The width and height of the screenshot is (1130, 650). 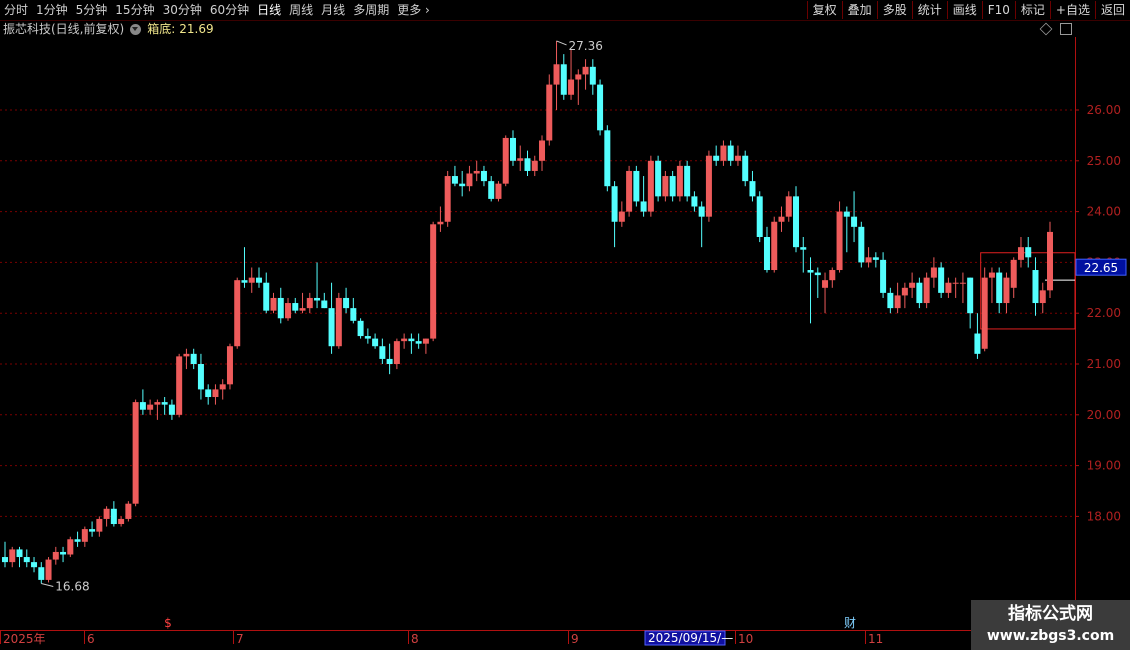 I want to click on time-axis-label: 8, so click(x=415, y=639).